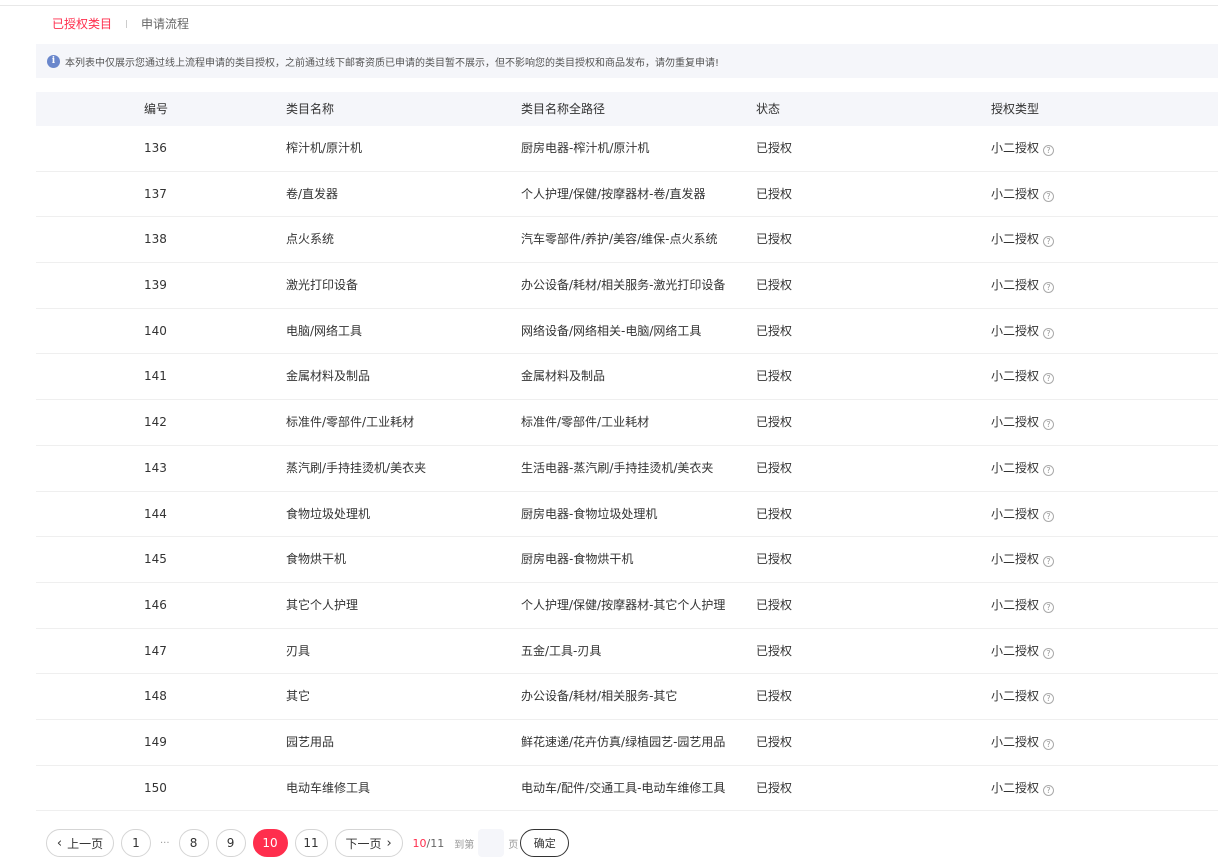  What do you see at coordinates (193, 843) in the screenshot?
I see `page-button-8: 8` at bounding box center [193, 843].